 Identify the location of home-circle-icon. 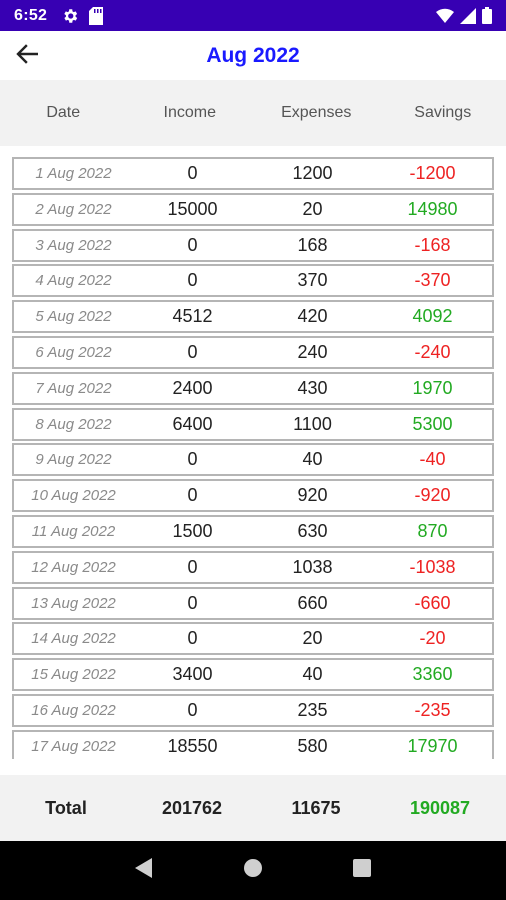
(253, 870).